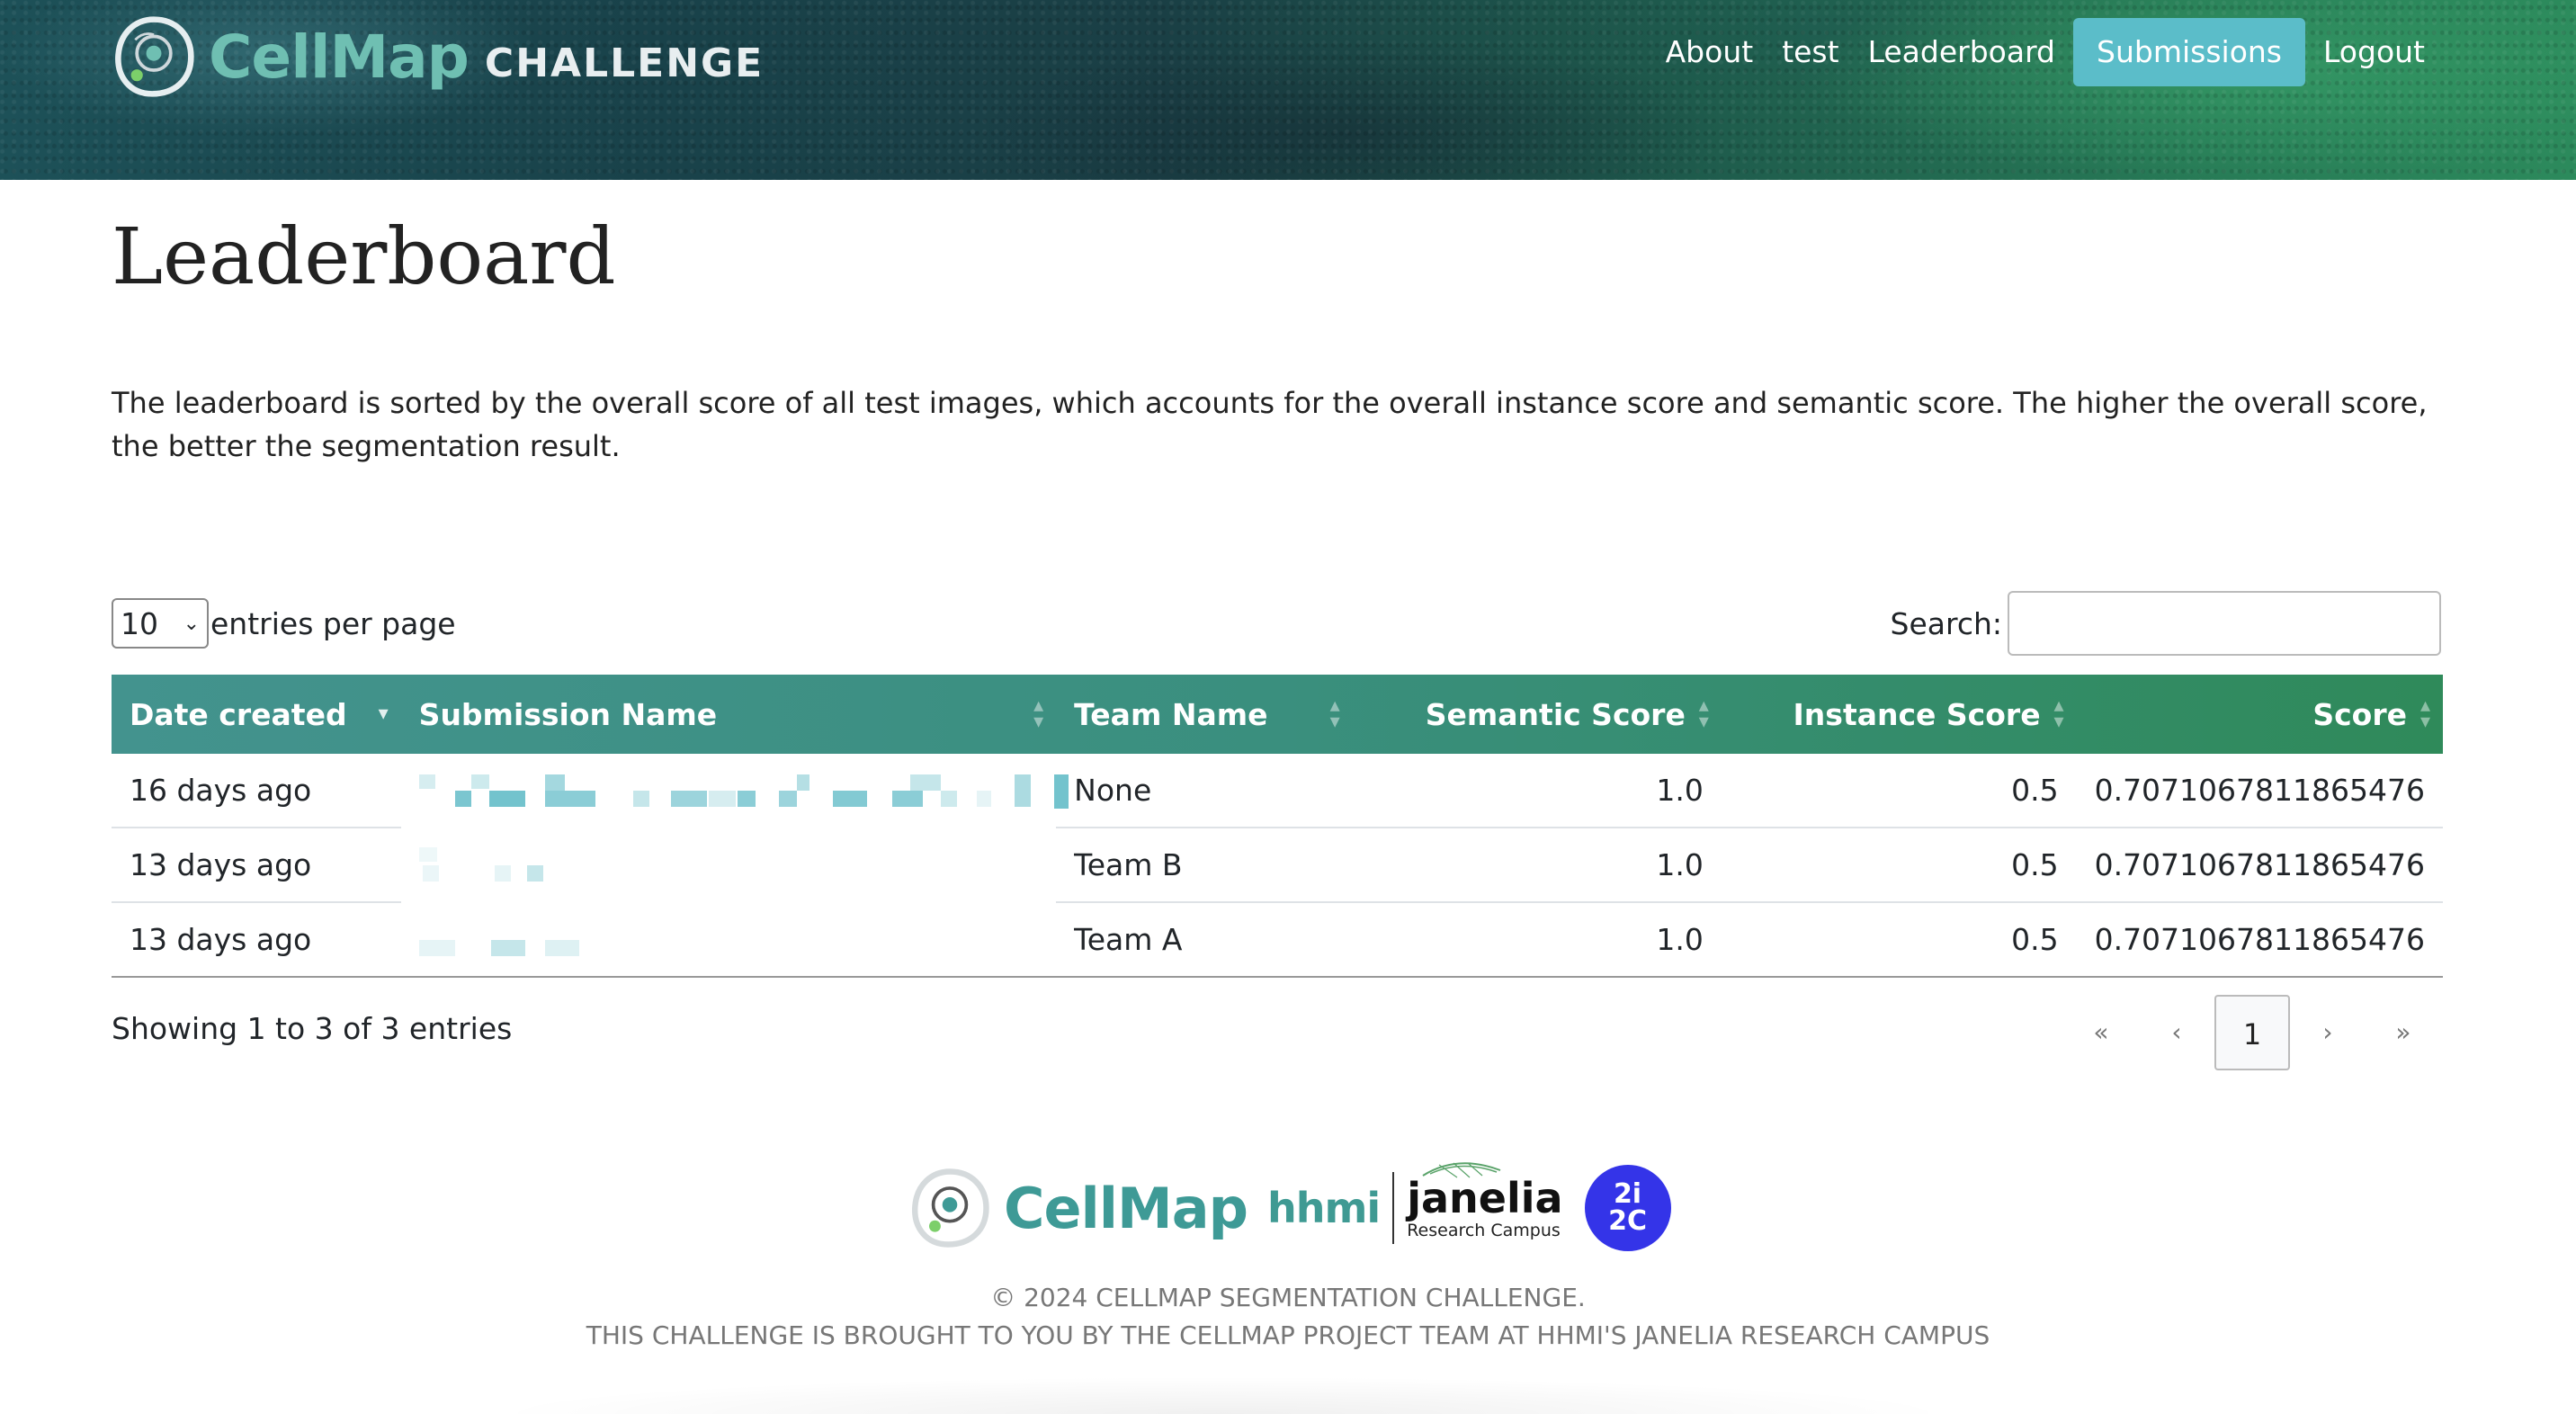  Describe the element at coordinates (2224, 623) in the screenshot. I see `search-input` at that location.